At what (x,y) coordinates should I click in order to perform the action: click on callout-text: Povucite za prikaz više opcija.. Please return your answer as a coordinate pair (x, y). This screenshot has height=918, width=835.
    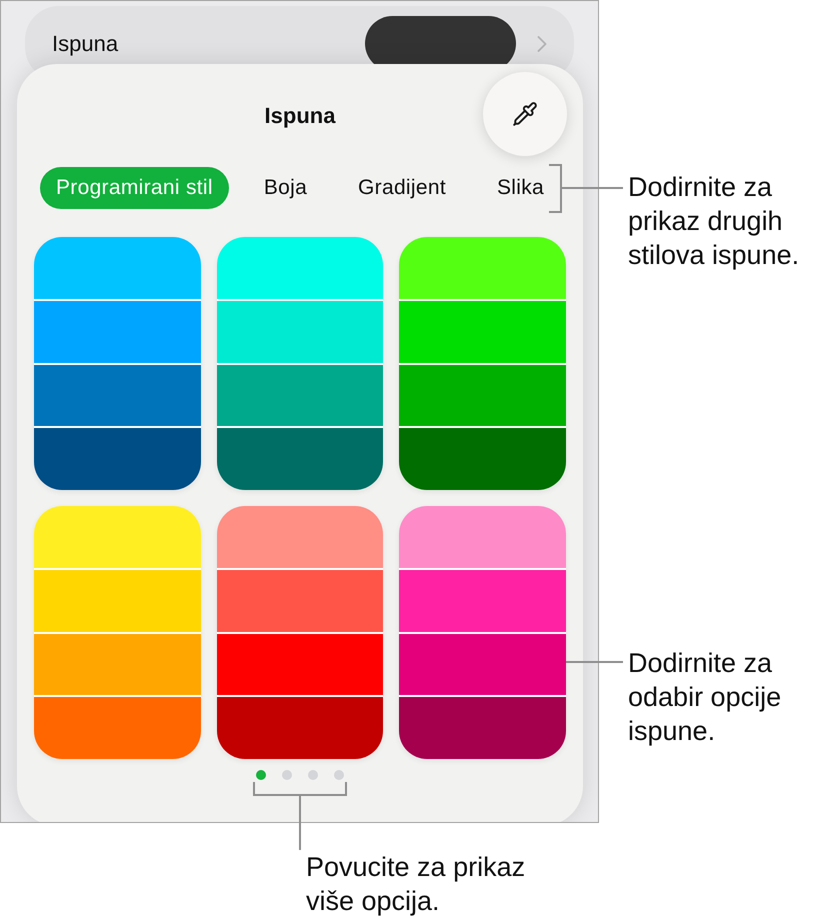
    Looking at the image, I should click on (416, 884).